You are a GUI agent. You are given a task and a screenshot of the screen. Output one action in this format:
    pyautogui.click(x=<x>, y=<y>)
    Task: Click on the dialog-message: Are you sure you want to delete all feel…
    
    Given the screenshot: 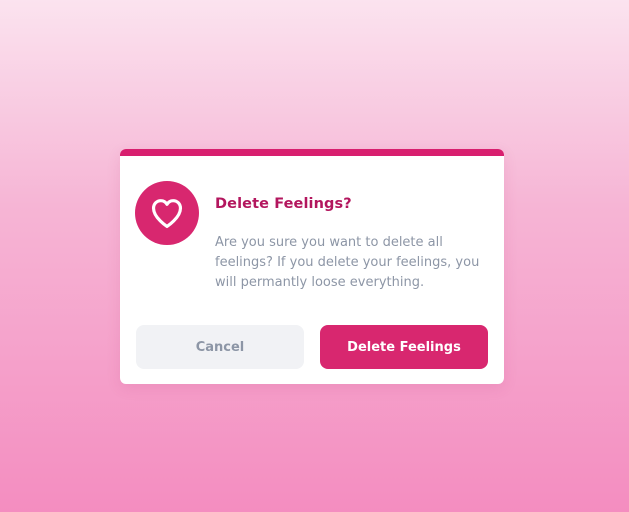 What is the action you would take?
    pyautogui.click(x=347, y=262)
    